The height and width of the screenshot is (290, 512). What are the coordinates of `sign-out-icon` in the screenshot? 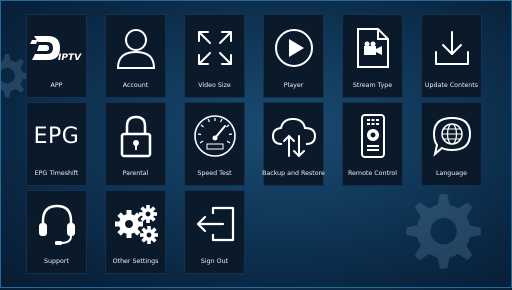 It's located at (215, 224).